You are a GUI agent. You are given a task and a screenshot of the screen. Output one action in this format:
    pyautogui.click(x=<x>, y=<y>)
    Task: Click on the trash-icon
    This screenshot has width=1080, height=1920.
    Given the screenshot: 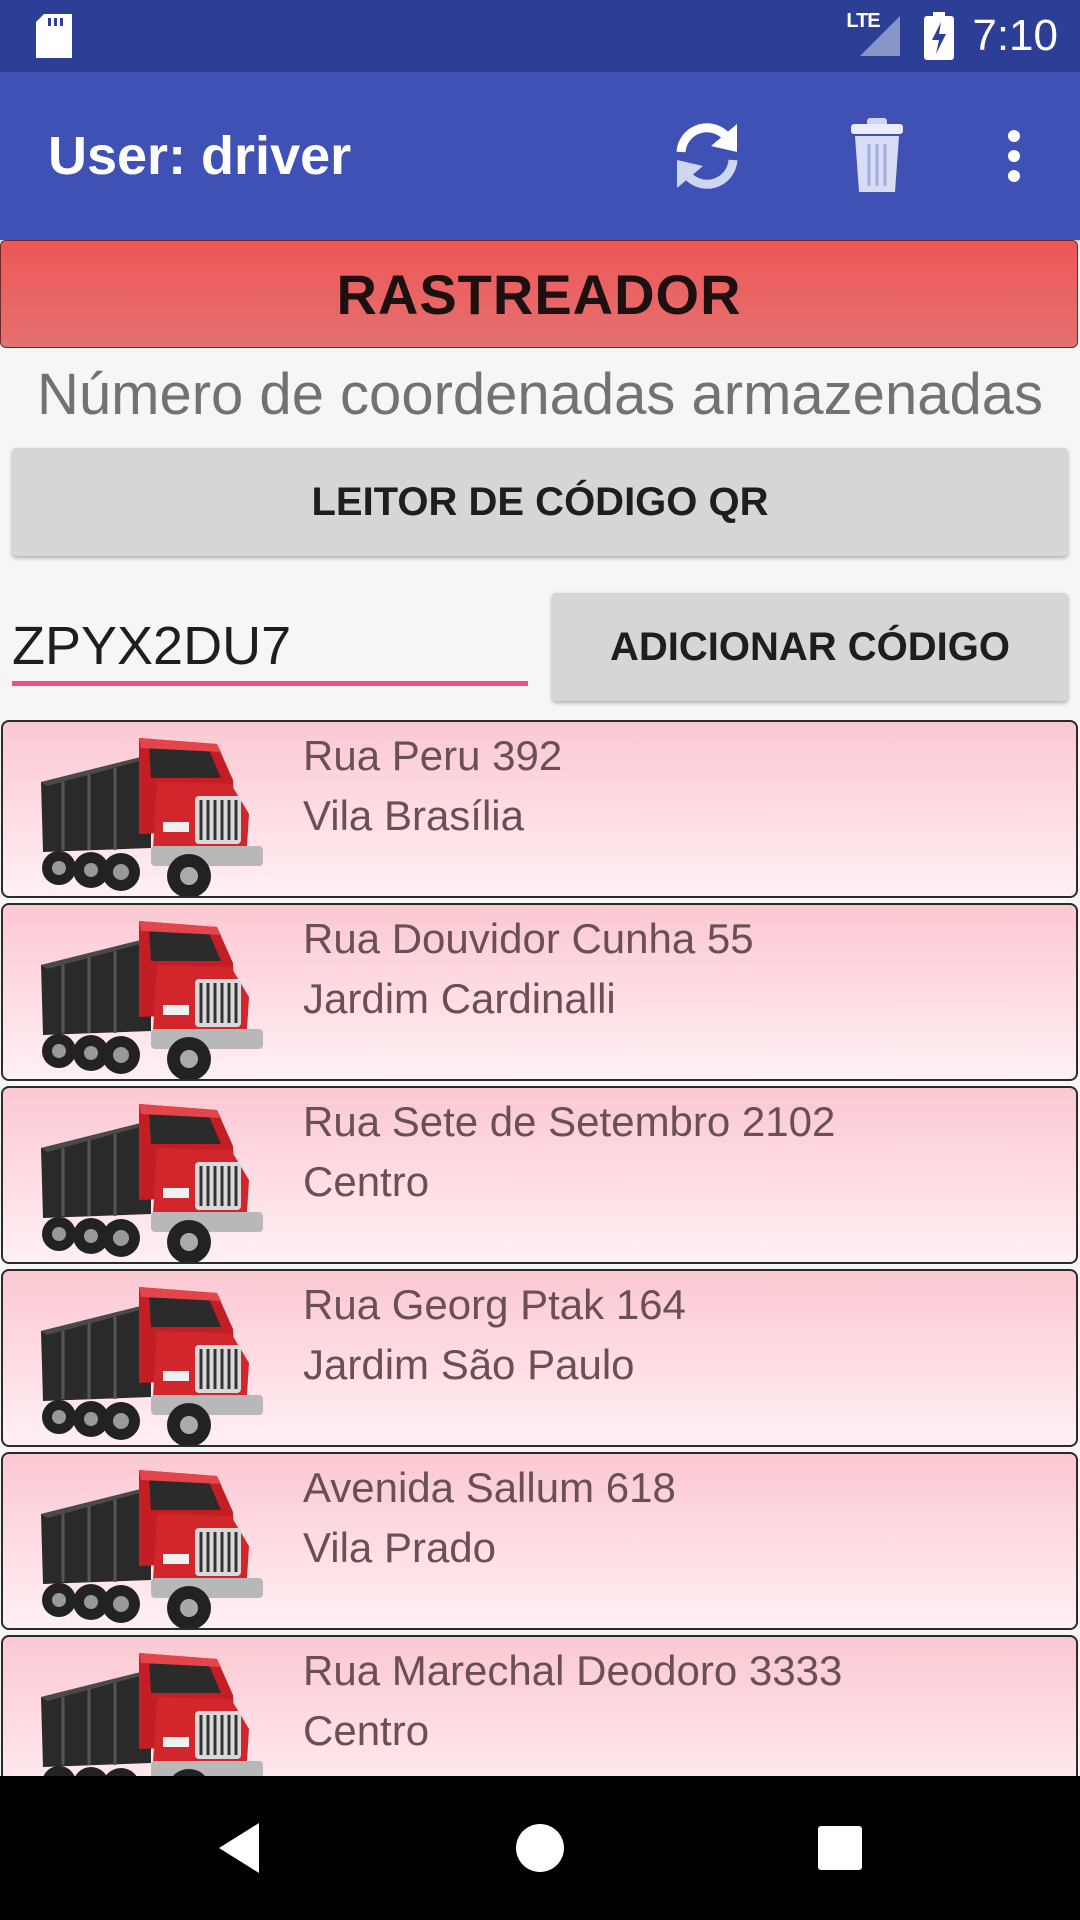 What is the action you would take?
    pyautogui.click(x=877, y=155)
    